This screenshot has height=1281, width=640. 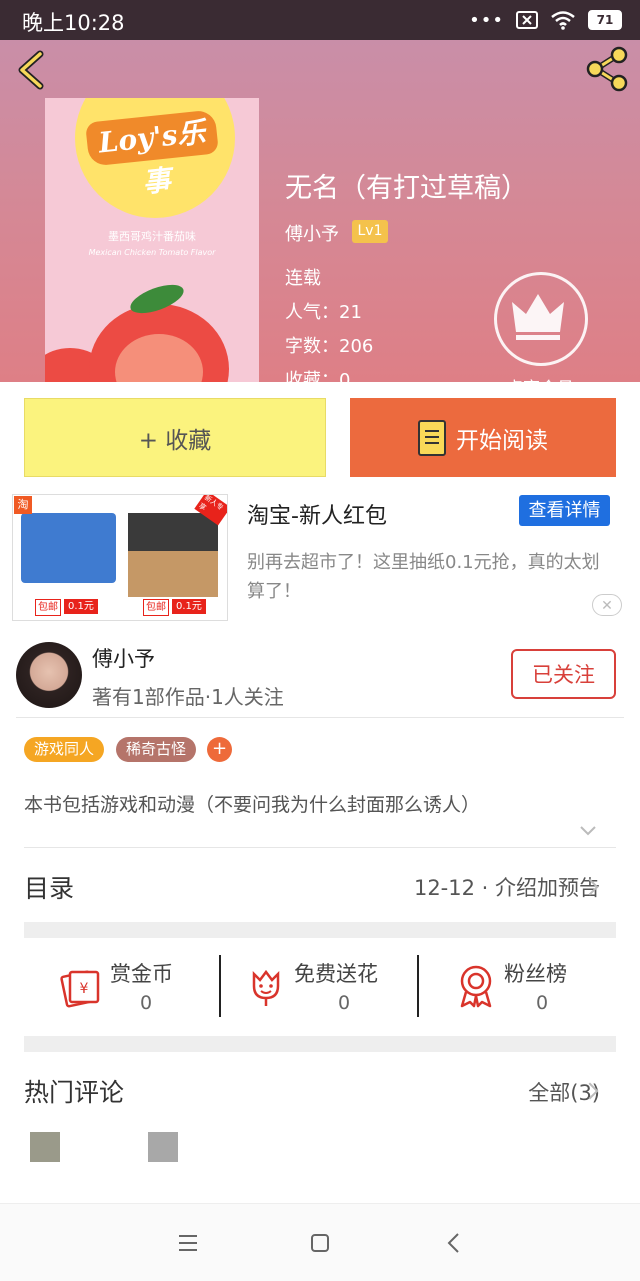 I want to click on book-word-count: 字数：206, so click(x=329, y=346).